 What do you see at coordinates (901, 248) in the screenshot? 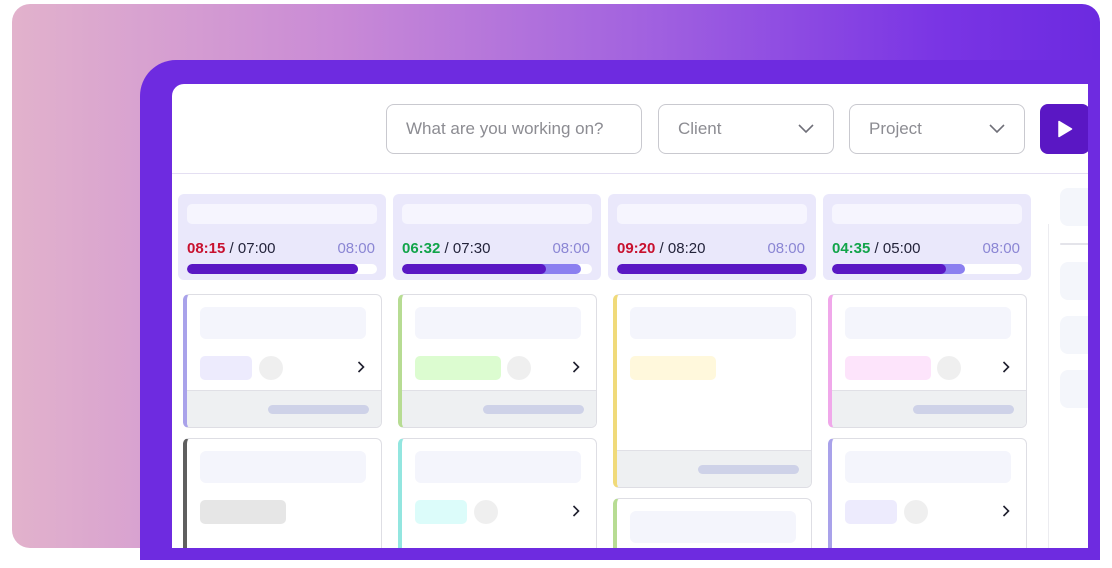
I see `time-planned: 05:00` at bounding box center [901, 248].